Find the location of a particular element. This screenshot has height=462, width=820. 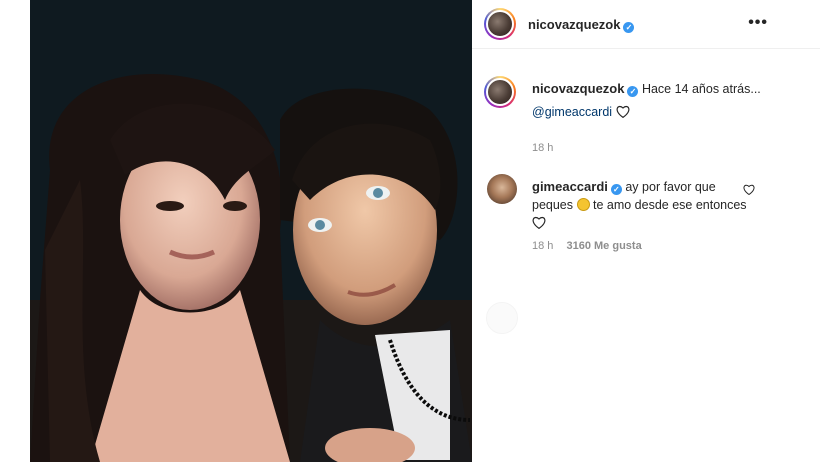

author-name-row: nicovazquezok ✓ is located at coordinates (581, 25).